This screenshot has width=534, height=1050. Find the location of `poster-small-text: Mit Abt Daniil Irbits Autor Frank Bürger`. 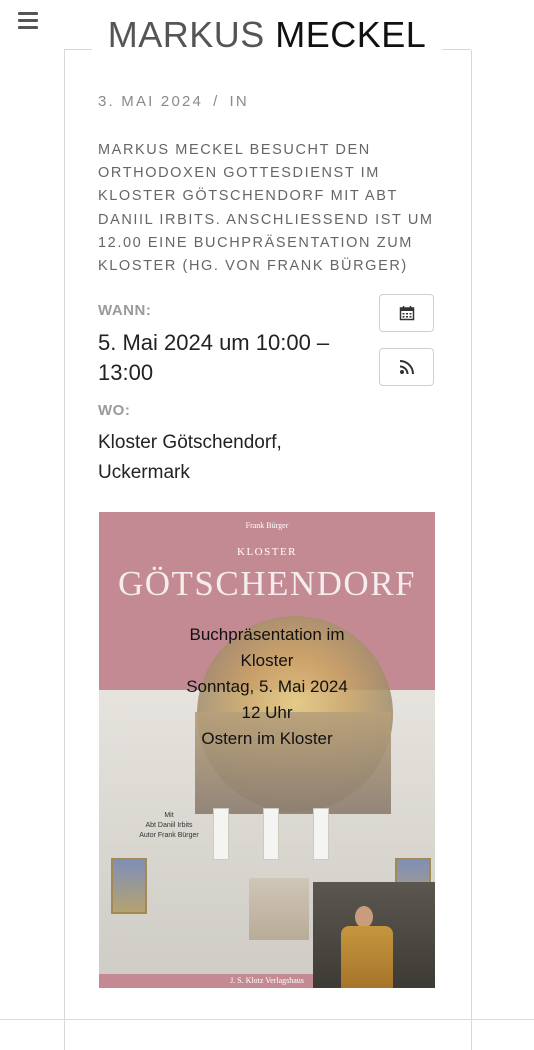

poster-small-text: Mit Abt Daniil Irbits Autor Frank Bürger is located at coordinates (169, 826).